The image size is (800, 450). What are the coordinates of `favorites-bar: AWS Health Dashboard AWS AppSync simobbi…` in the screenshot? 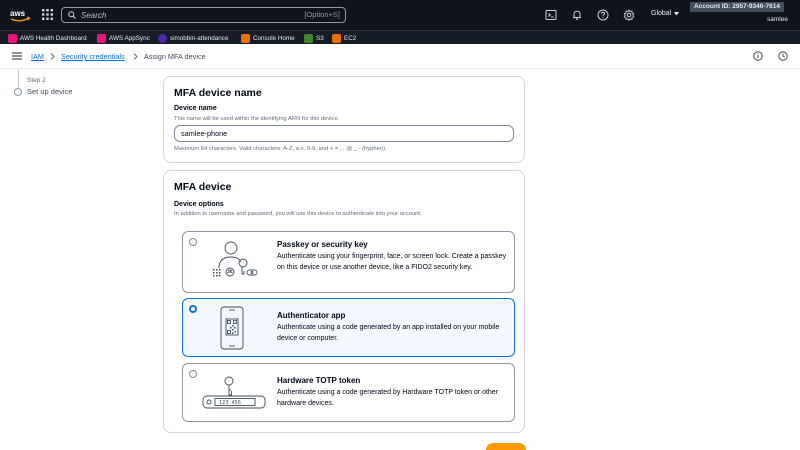 It's located at (400, 37).